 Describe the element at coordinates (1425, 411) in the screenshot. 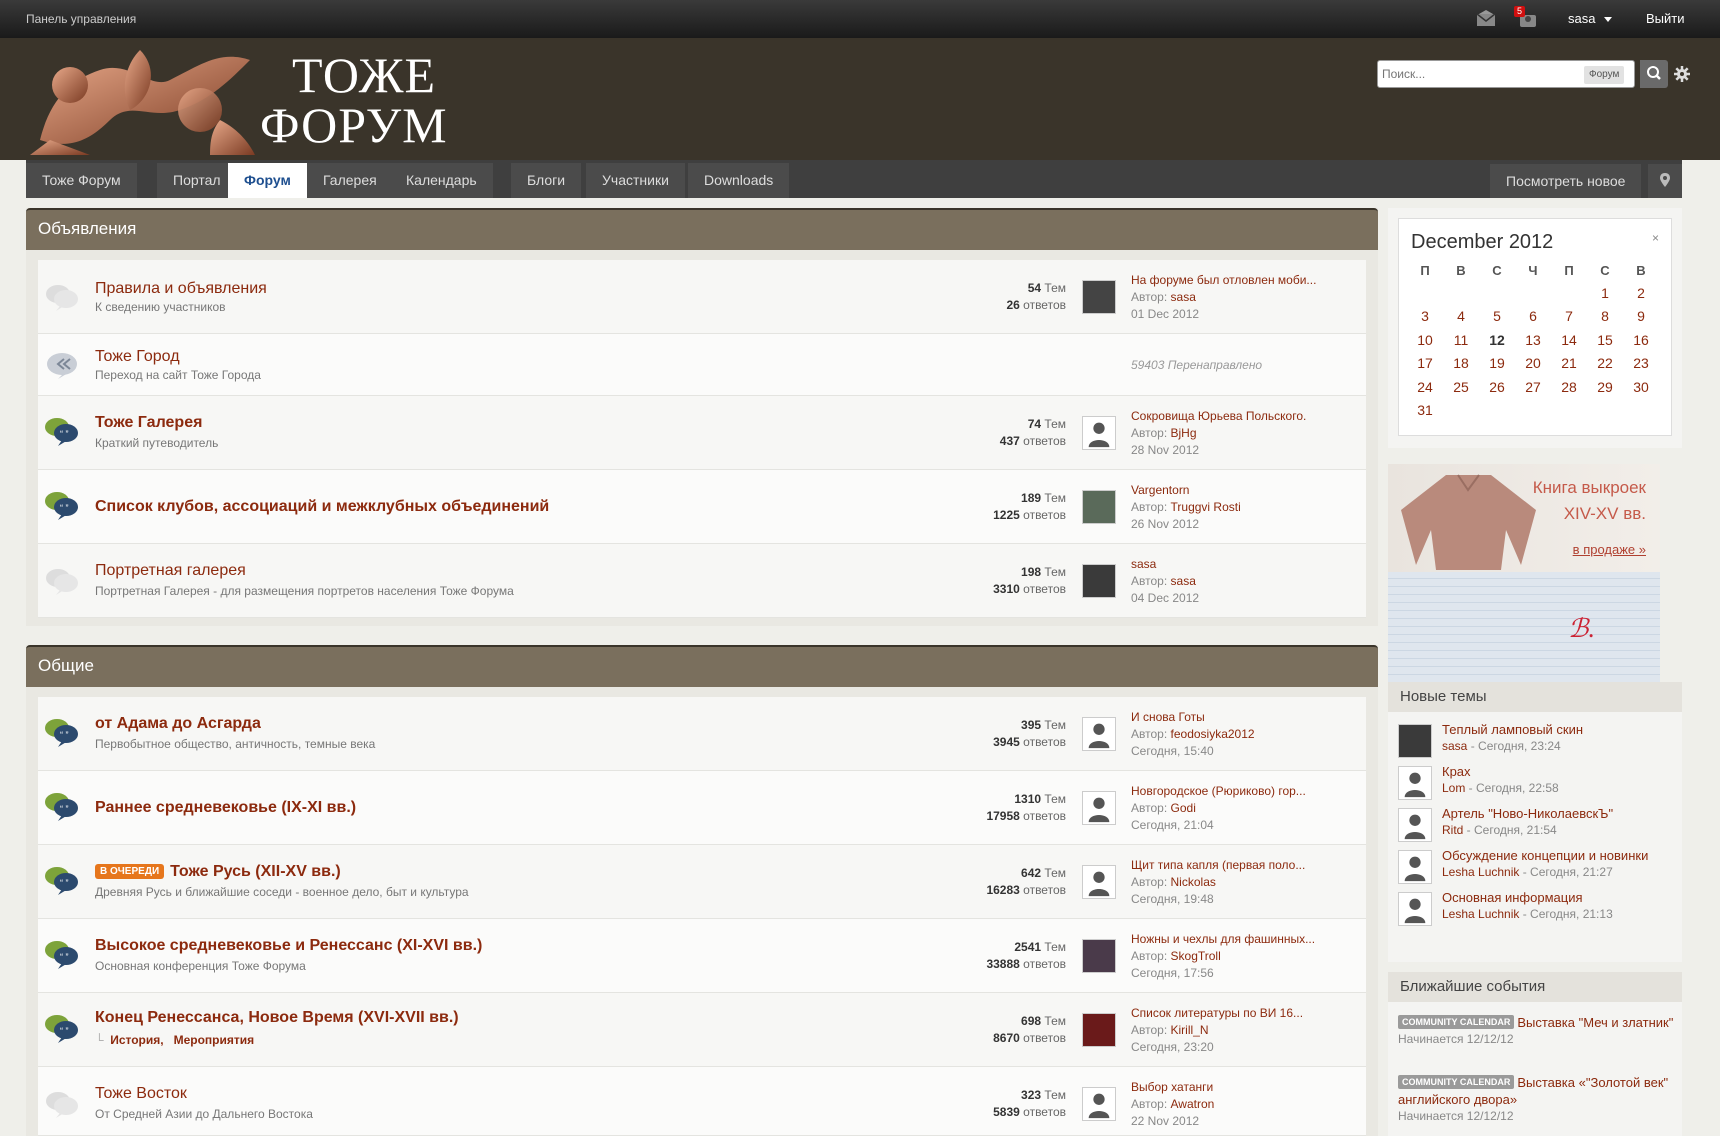

I see `calendar-day: 31` at that location.